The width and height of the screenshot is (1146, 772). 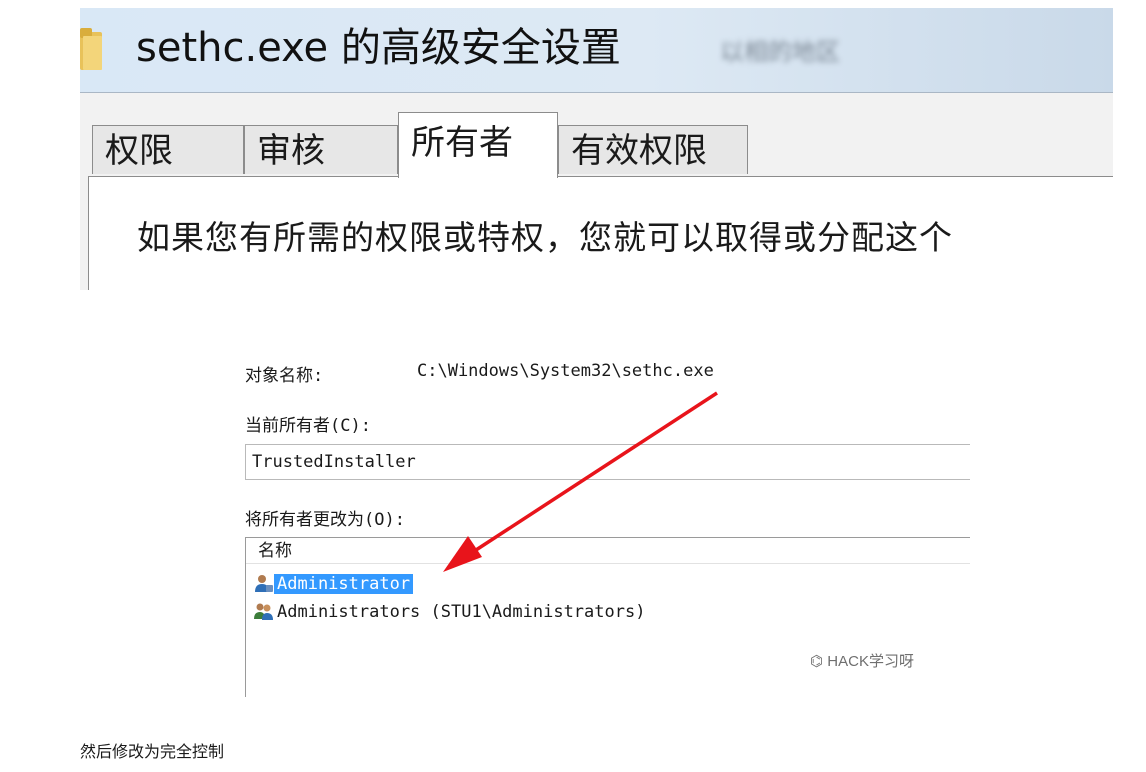 What do you see at coordinates (378, 48) in the screenshot?
I see `window-title: sethc.exe 的高级安全设置` at bounding box center [378, 48].